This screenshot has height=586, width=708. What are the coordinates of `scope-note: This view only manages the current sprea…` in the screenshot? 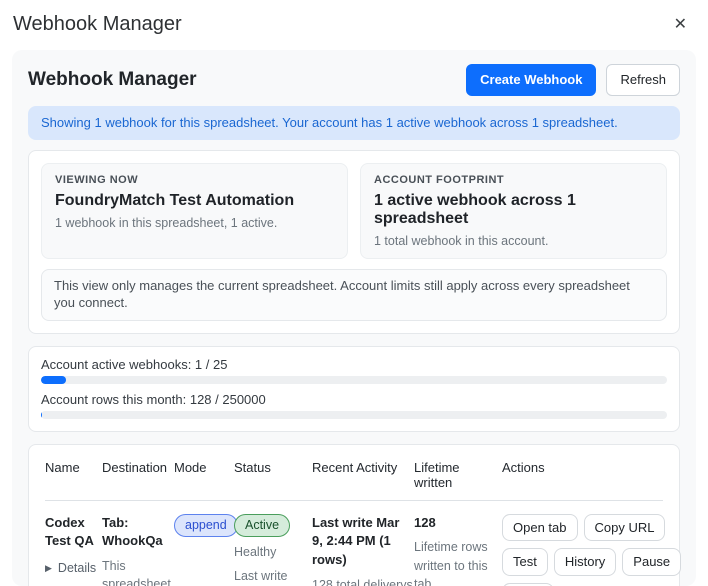 It's located at (354, 294).